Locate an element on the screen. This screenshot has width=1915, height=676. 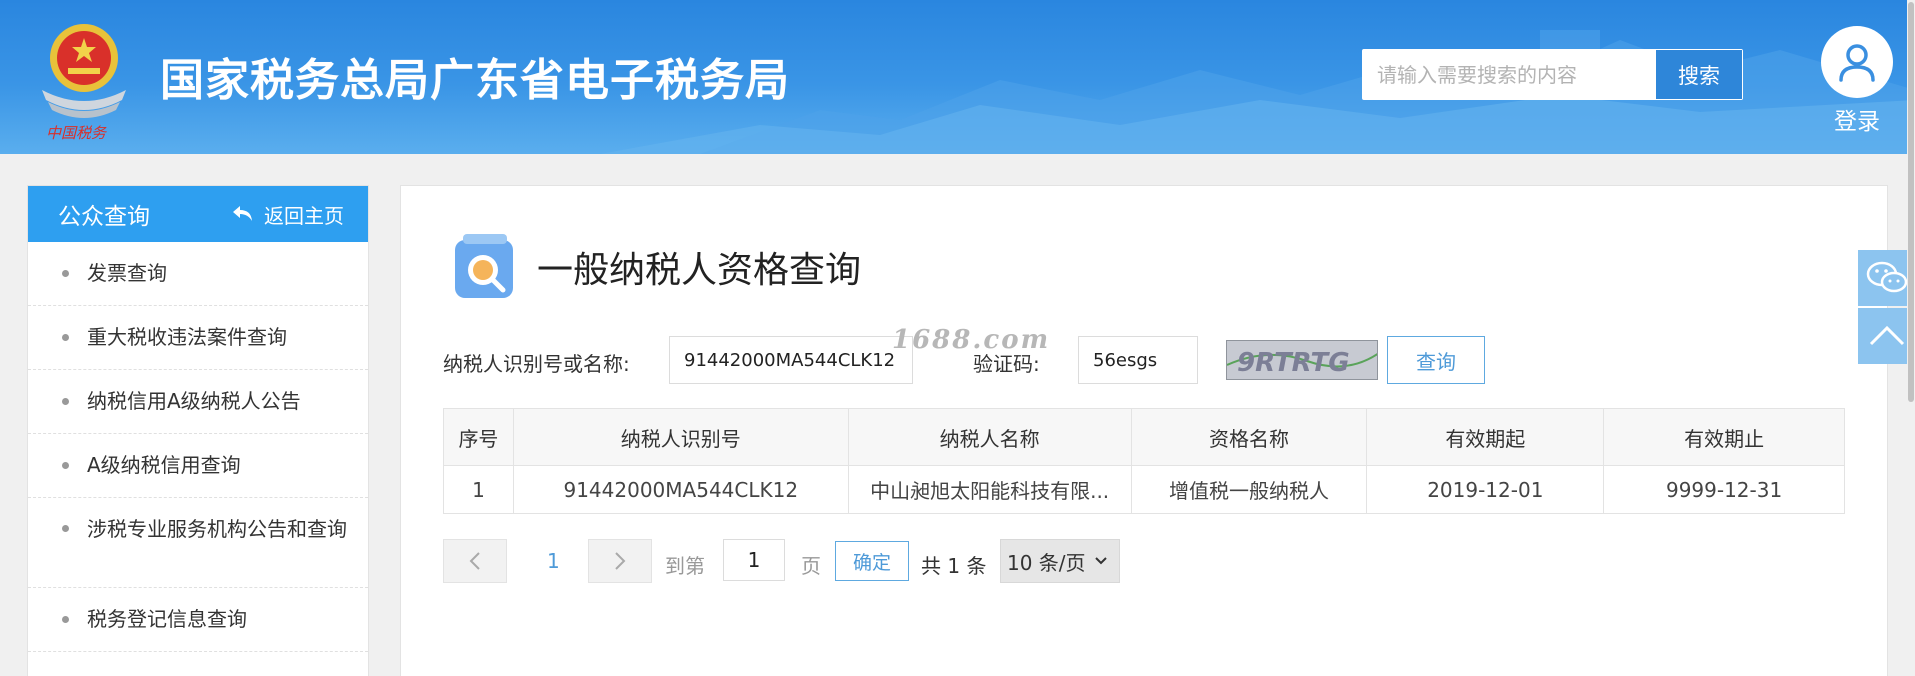
goto-page-input: 1 is located at coordinates (754, 560).